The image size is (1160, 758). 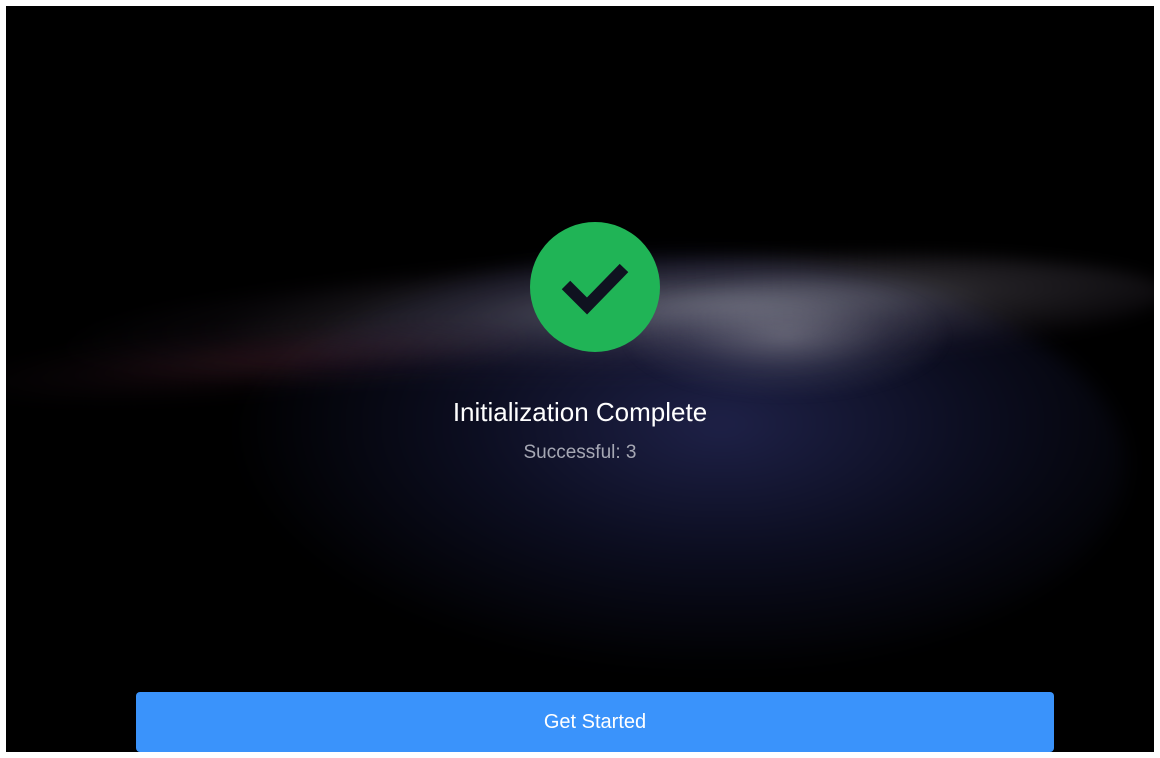 What do you see at coordinates (580, 412) in the screenshot?
I see `status-title: Initialization Complete` at bounding box center [580, 412].